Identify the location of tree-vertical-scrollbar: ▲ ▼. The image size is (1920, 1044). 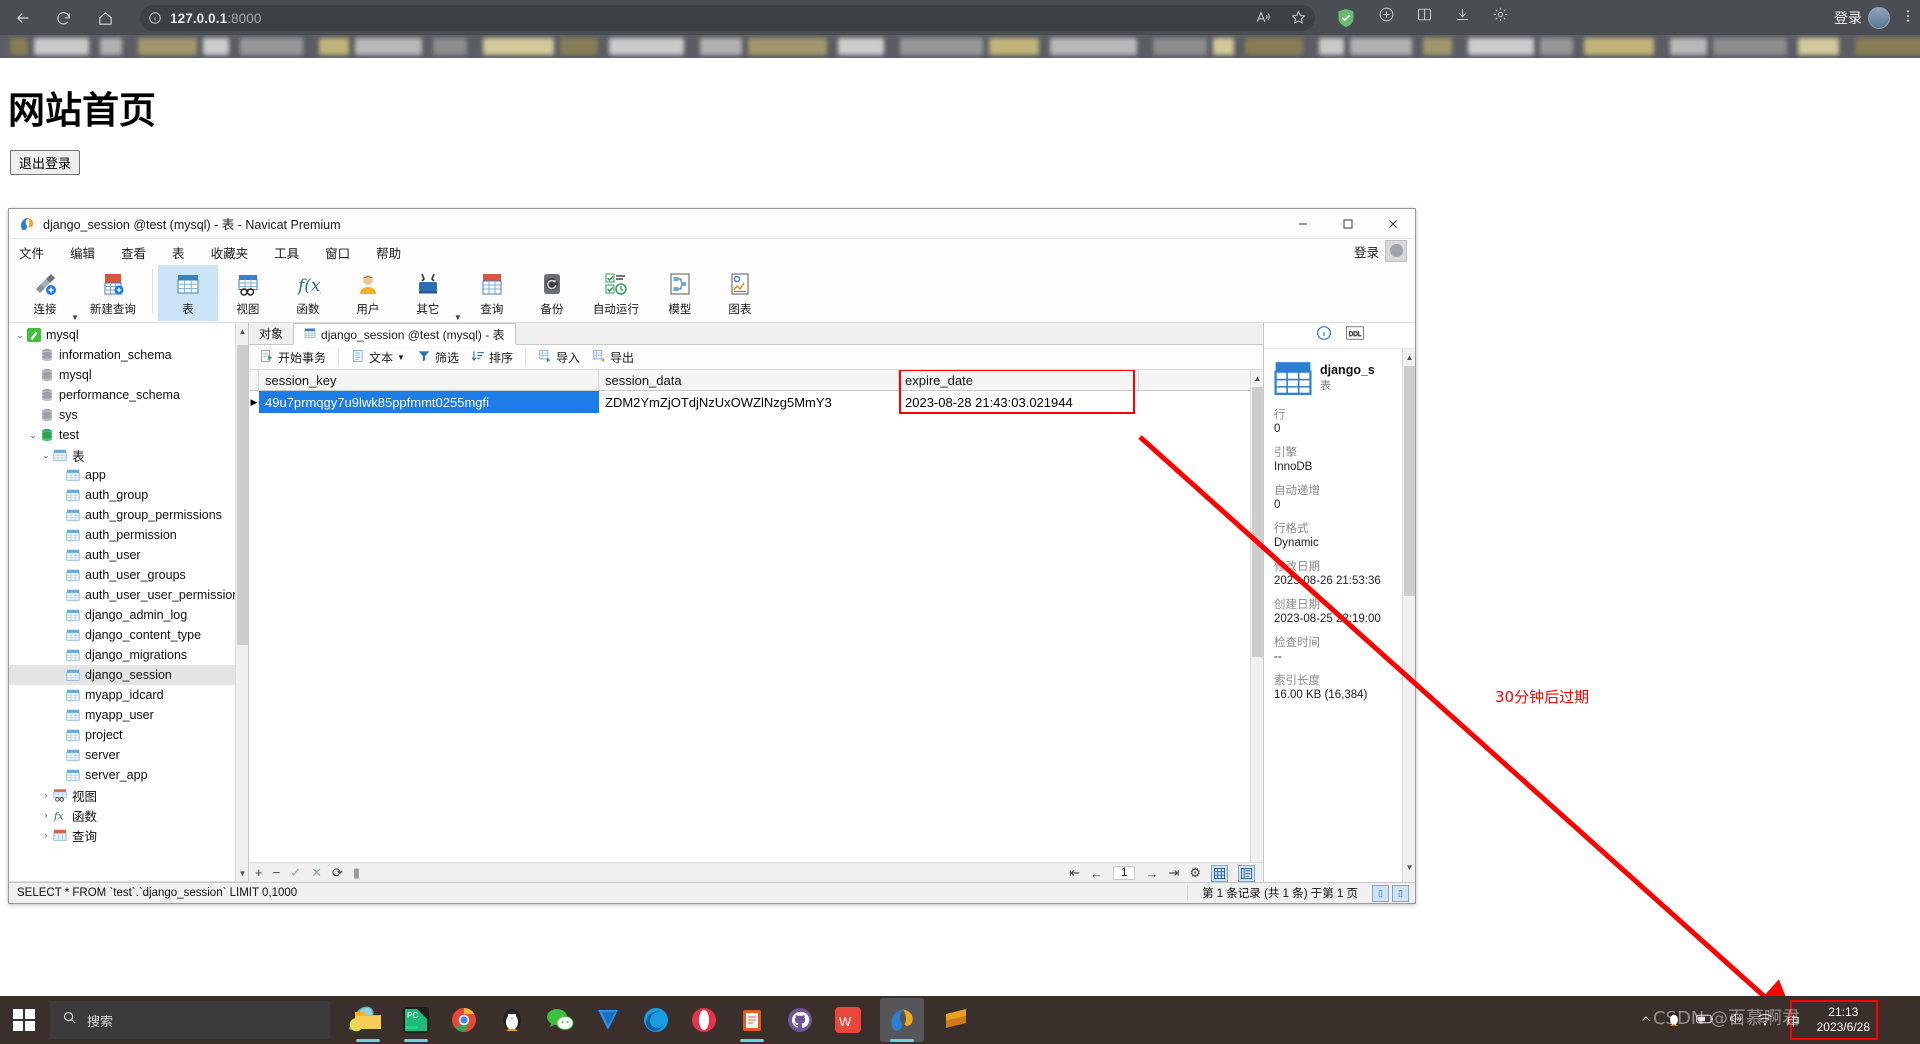
(241, 610).